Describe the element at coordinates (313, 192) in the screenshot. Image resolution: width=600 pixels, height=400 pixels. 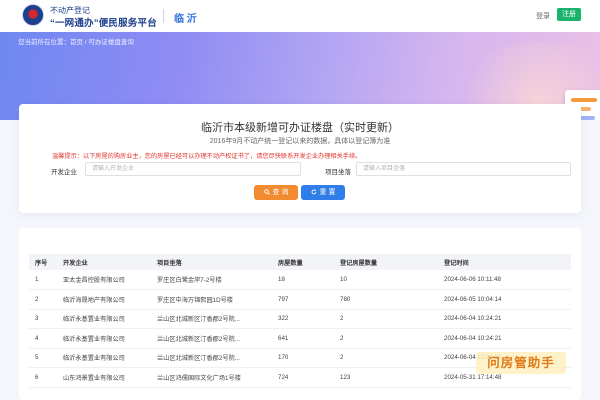
I see `refresh-icon` at that location.